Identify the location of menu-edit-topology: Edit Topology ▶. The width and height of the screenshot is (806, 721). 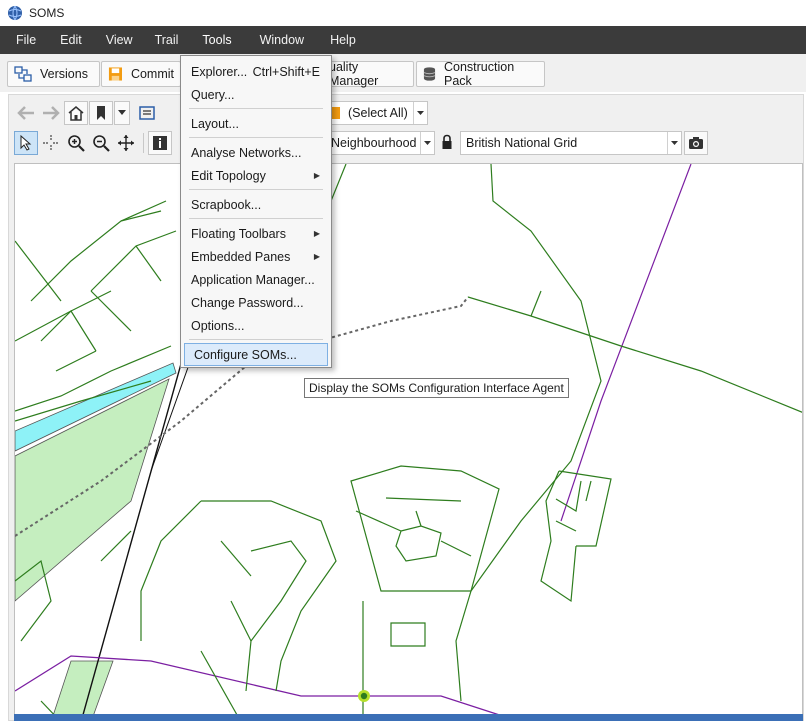
(256, 175).